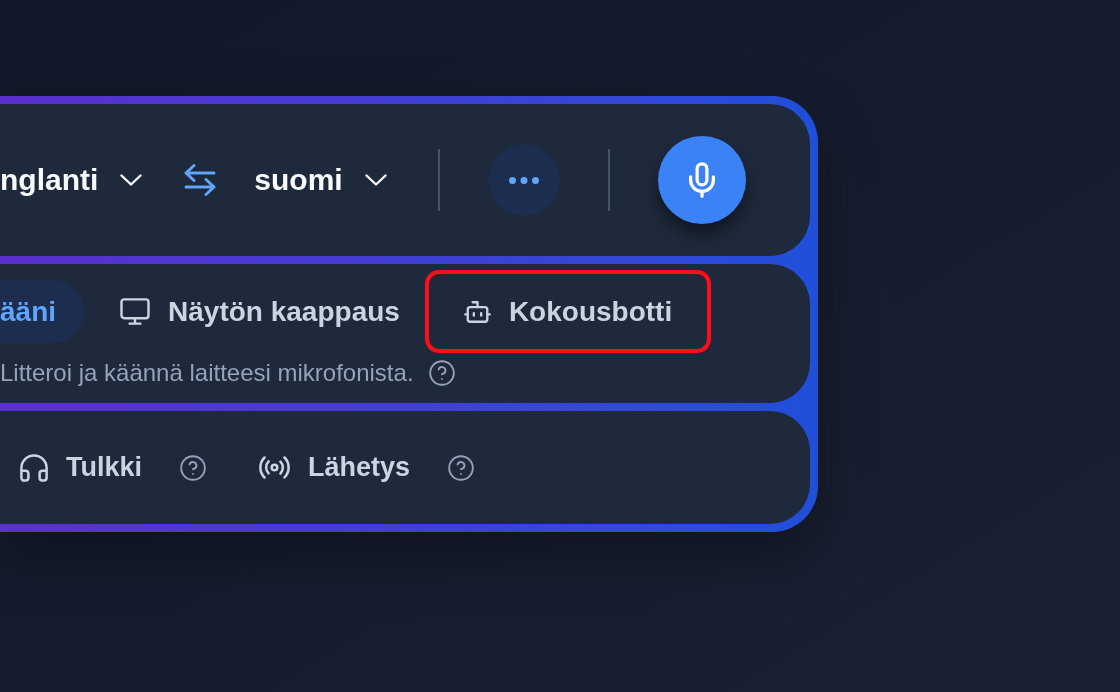 This screenshot has width=1120, height=692. What do you see at coordinates (34, 467) in the screenshot?
I see `headphones-icon` at bounding box center [34, 467].